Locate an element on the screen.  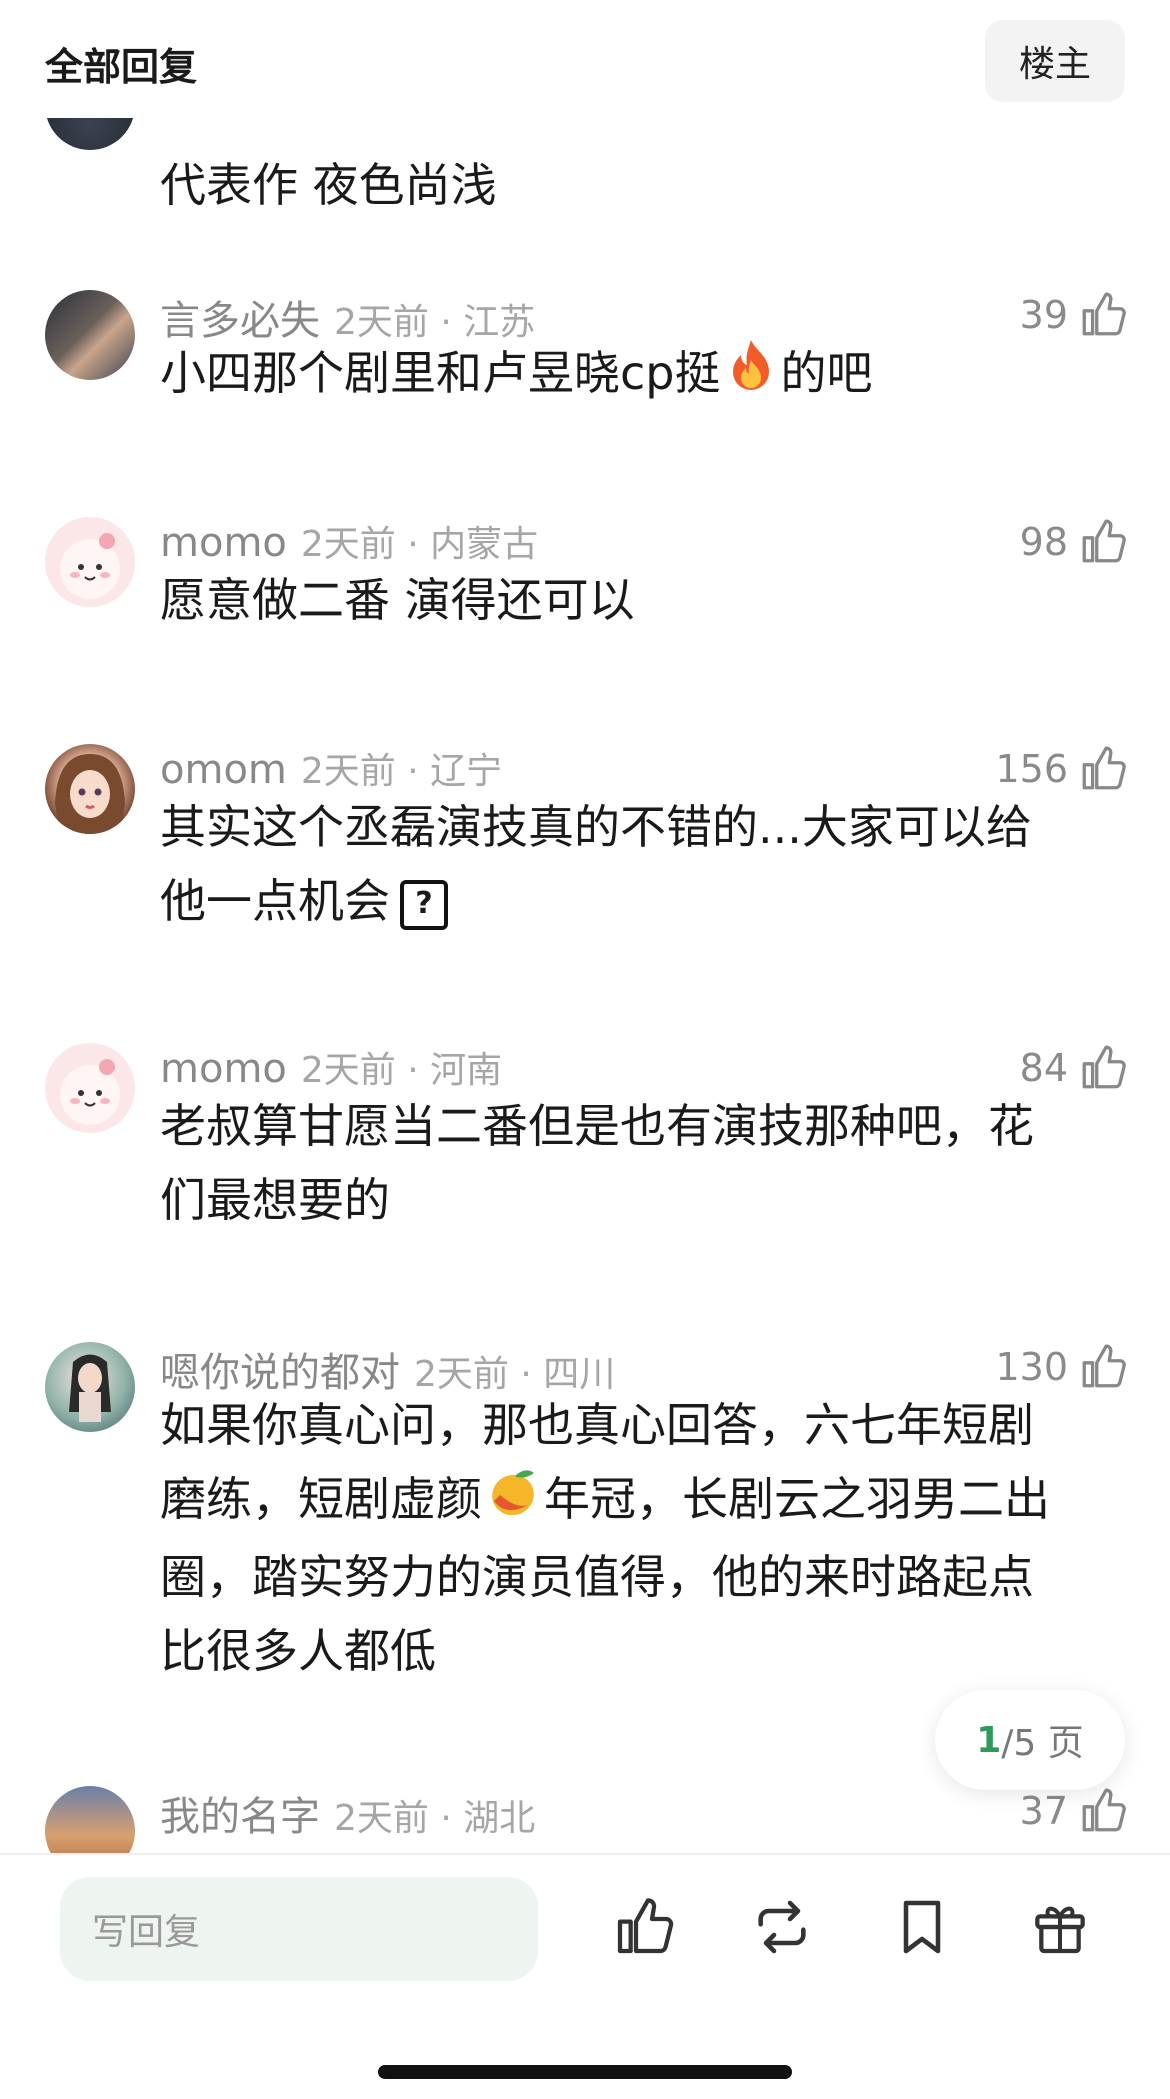
comment-text: 老叔算甘愿当二番但是也有演技那种吧，花 们最想要的 is located at coordinates (597, 1163).